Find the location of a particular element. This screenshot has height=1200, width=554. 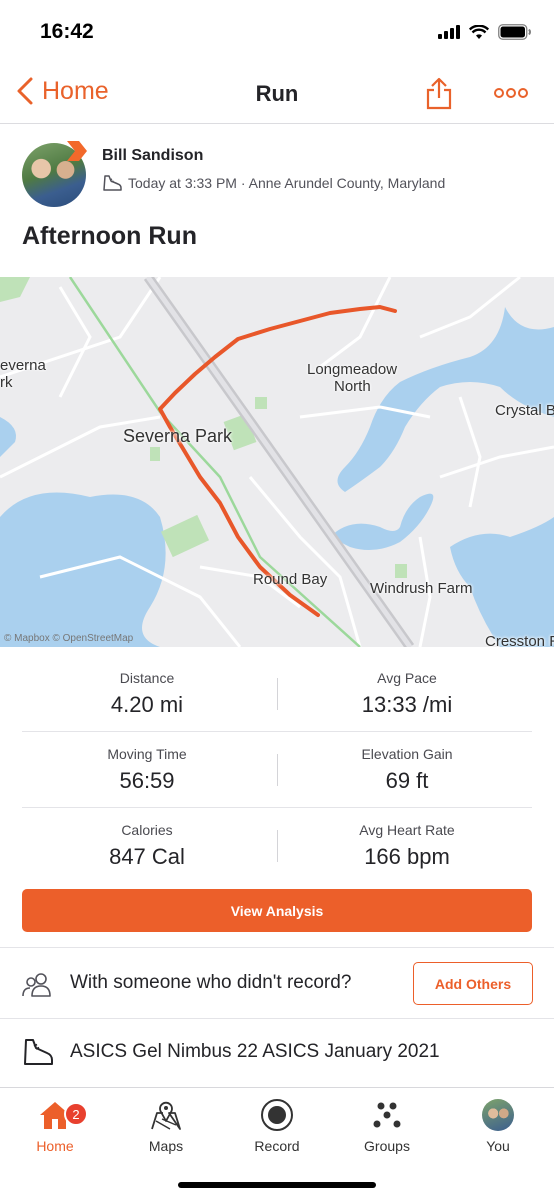

stats-row: Calories 847 Cal Avg Heart Rate 166 bpm is located at coordinates (277, 846).